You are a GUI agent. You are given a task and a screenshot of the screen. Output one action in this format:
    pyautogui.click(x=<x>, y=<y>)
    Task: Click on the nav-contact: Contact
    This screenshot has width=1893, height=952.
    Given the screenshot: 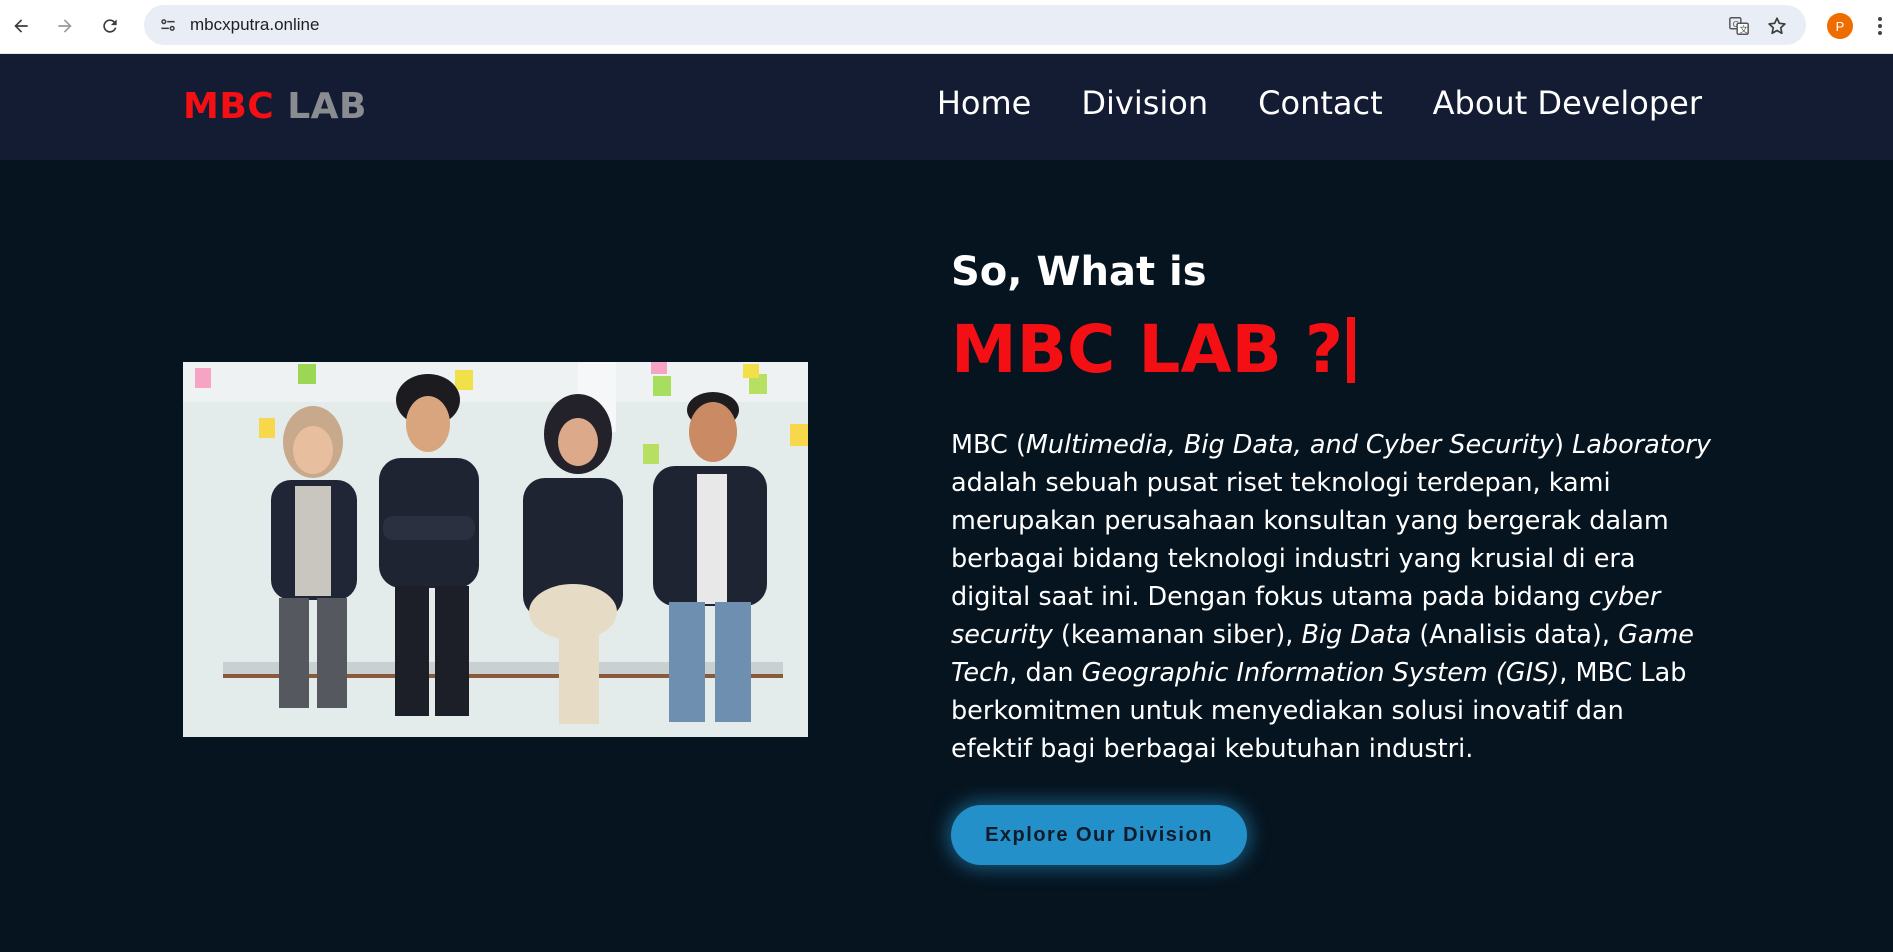 What is the action you would take?
    pyautogui.click(x=1320, y=103)
    